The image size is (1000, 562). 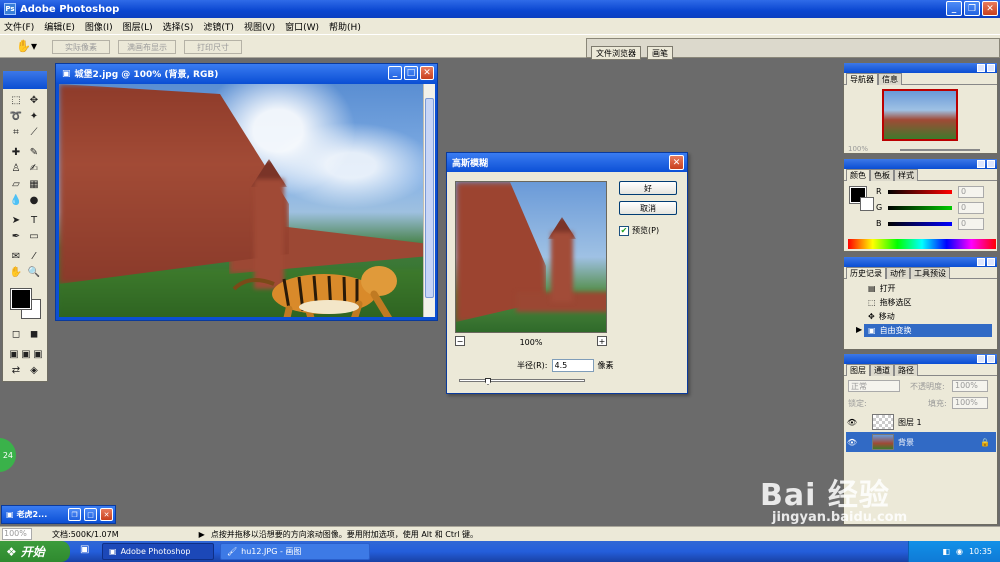 What do you see at coordinates (970, 403) in the screenshot?
I see `fill-input: 100%` at bounding box center [970, 403].